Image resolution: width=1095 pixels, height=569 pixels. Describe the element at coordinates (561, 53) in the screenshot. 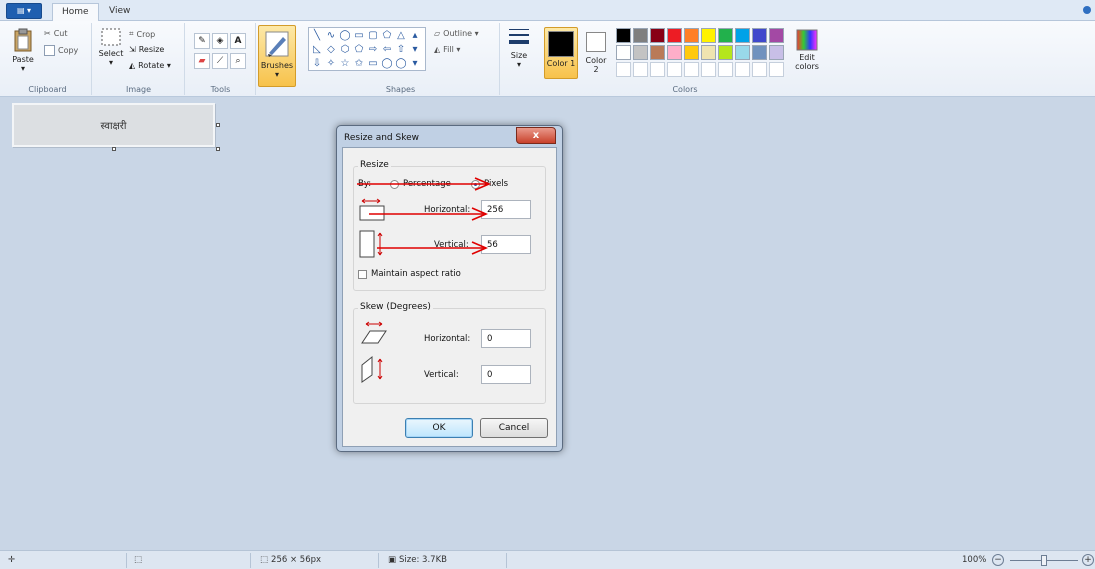

I see `color1-button: Color 1` at that location.